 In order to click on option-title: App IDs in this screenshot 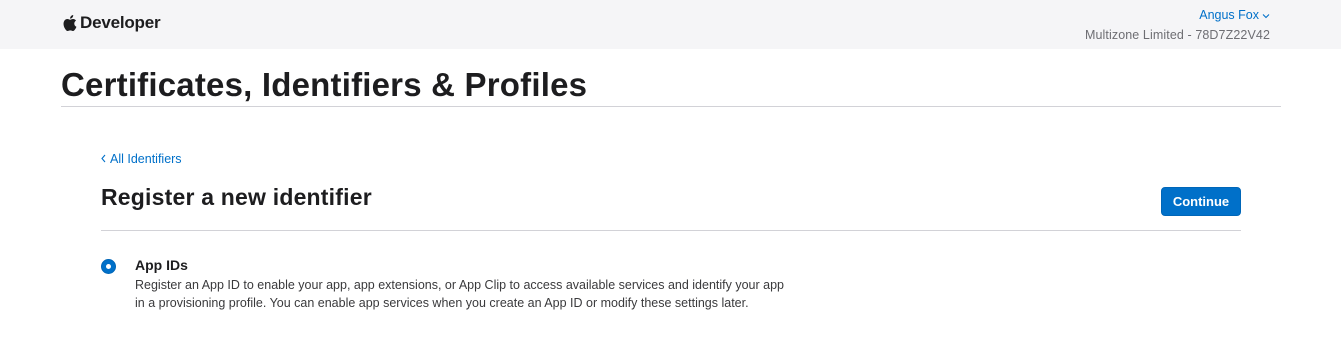, I will do `click(161, 265)`.